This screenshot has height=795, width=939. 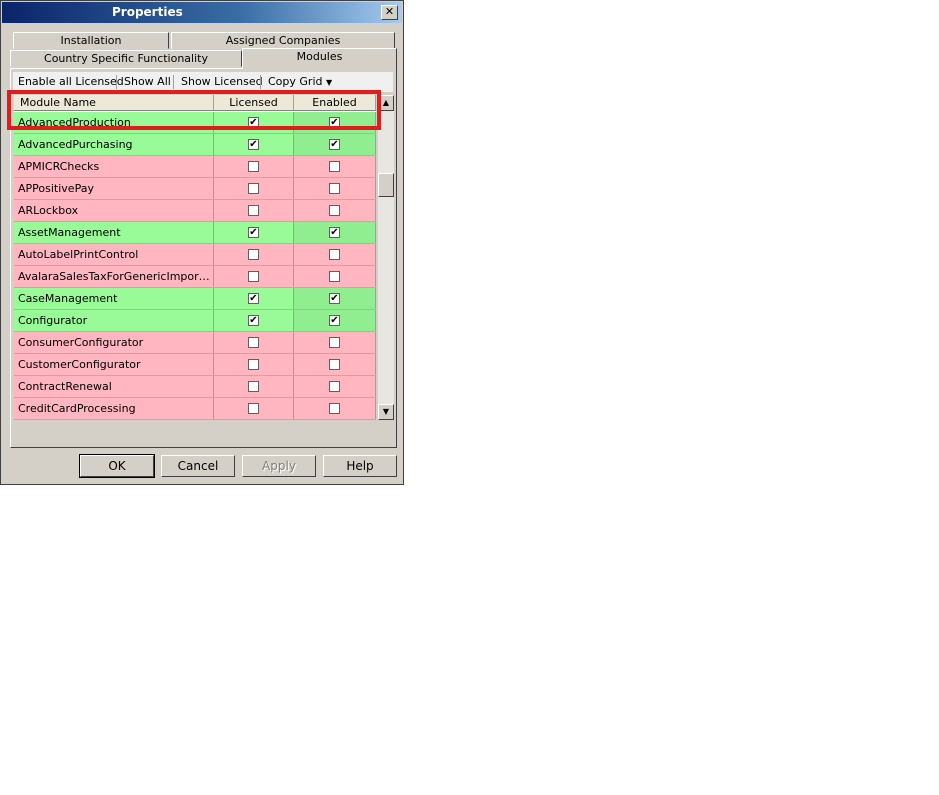 What do you see at coordinates (114, 320) in the screenshot?
I see `module-name-cell: Configurator` at bounding box center [114, 320].